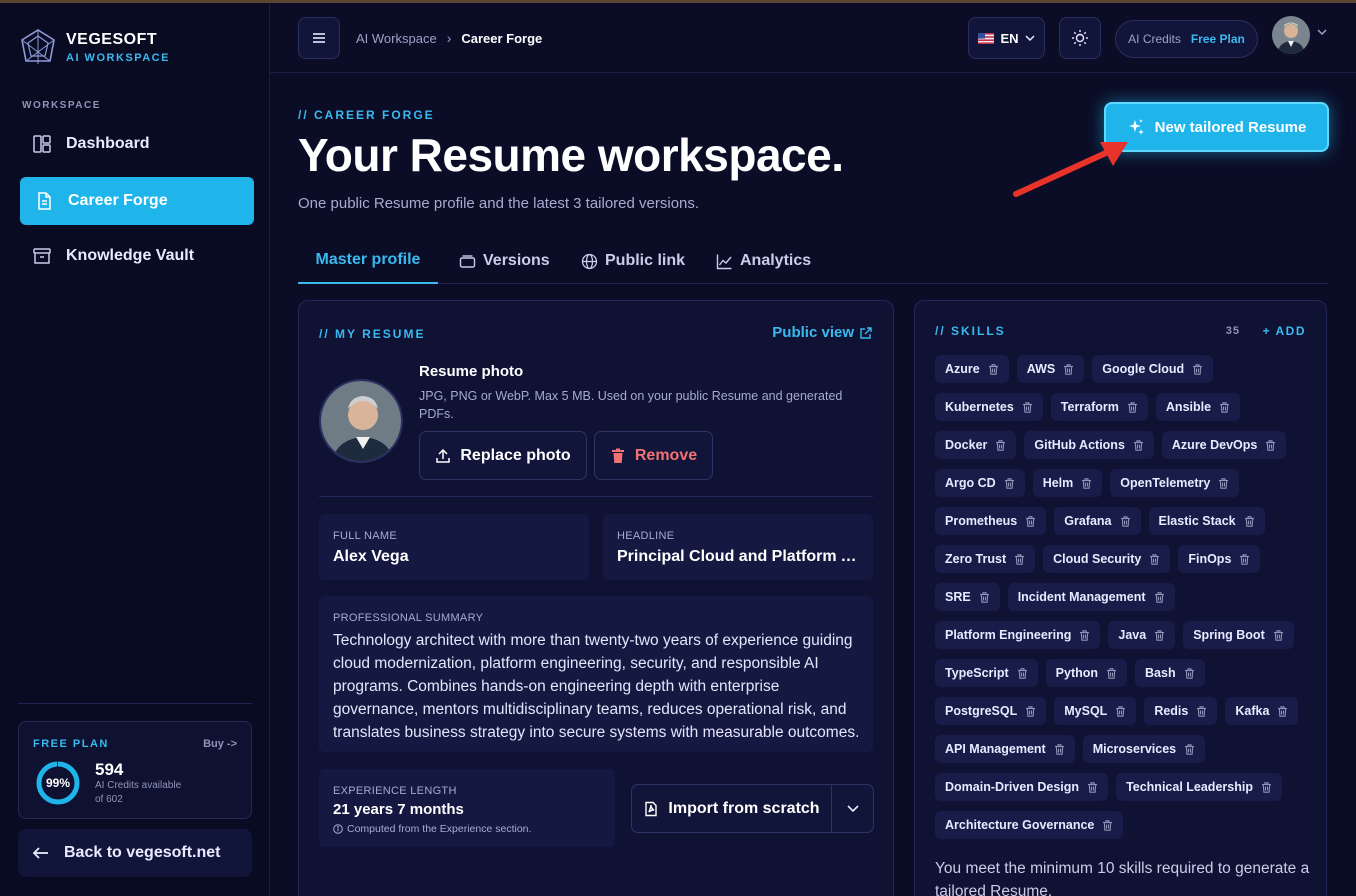 The image size is (1356, 896). I want to click on language-selector: EN, so click(1006, 38).